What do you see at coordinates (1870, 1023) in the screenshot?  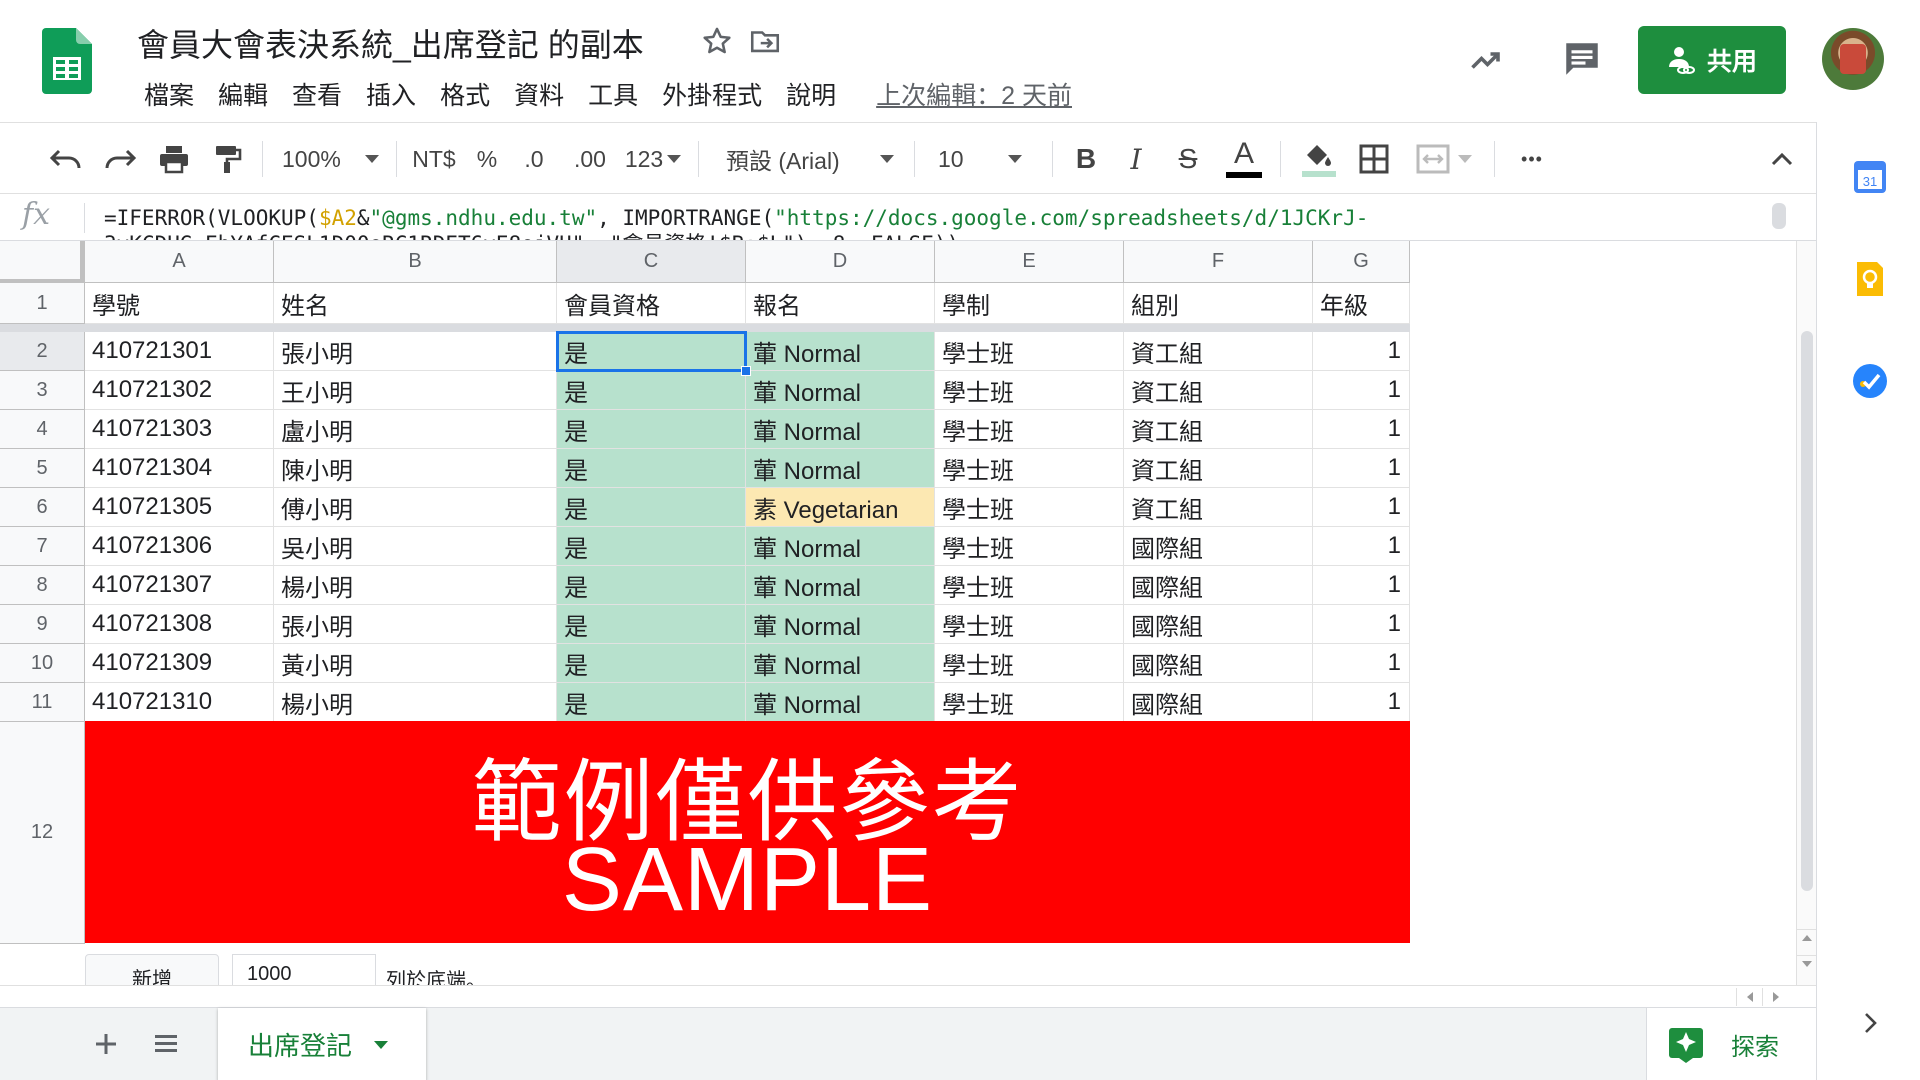 I see `chevron-right-icon` at bounding box center [1870, 1023].